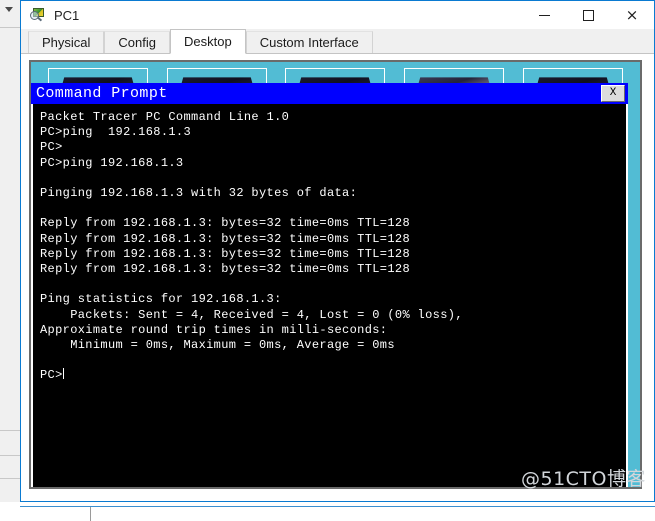 This screenshot has height=521, width=655. I want to click on tab-label: Config, so click(137, 42).